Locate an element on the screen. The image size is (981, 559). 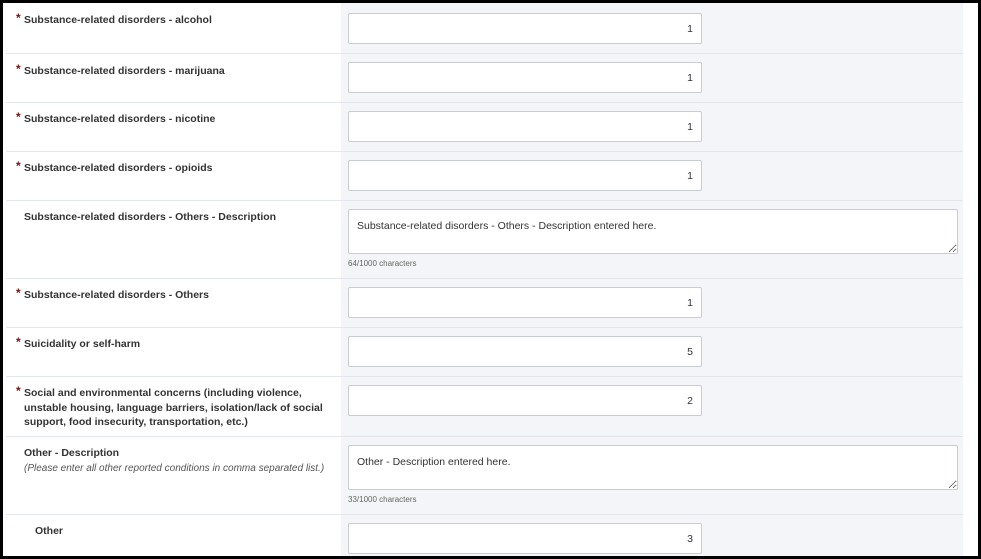
field-label-other: Other is located at coordinates (49, 531).